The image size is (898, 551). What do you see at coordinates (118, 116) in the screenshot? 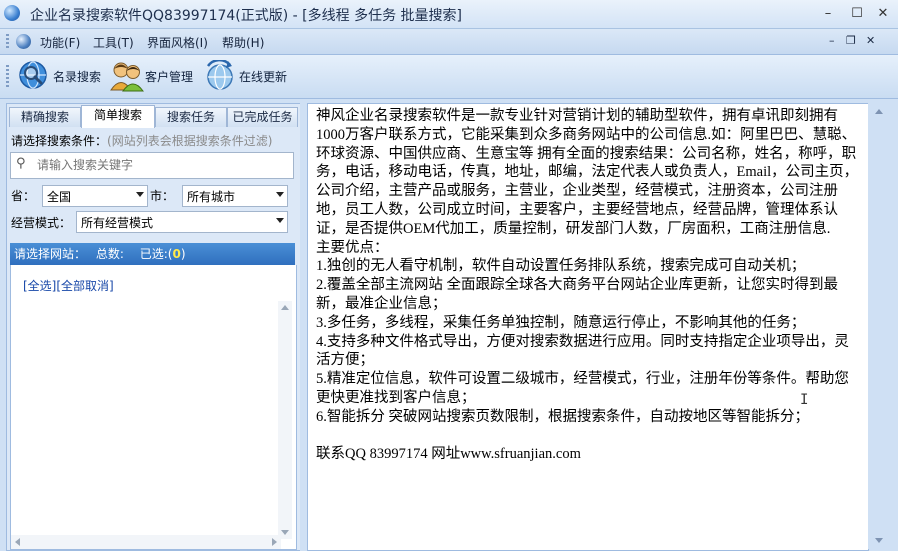
I see `tab-simple-search: 简单搜索` at bounding box center [118, 116].